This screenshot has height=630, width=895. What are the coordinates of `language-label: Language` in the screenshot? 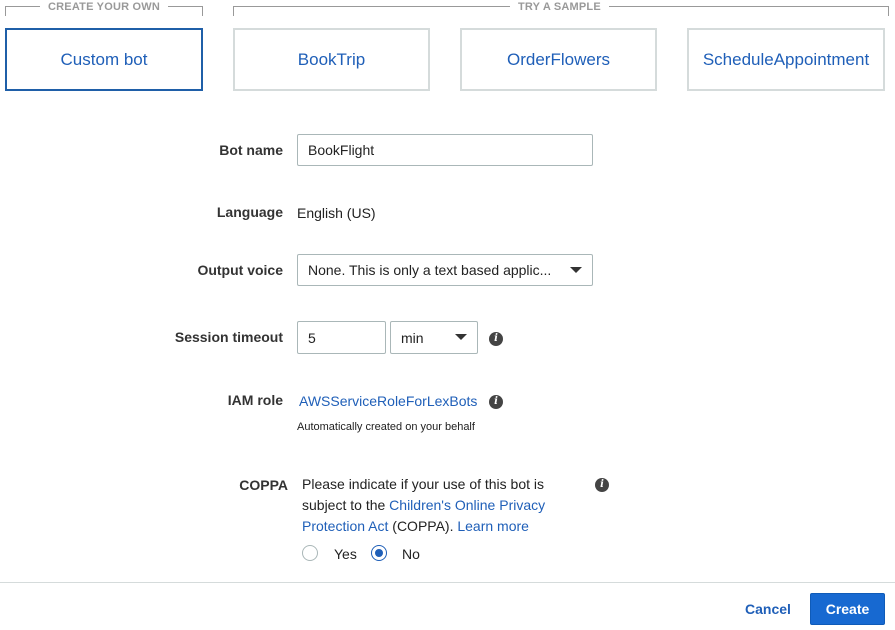 It's located at (249, 212).